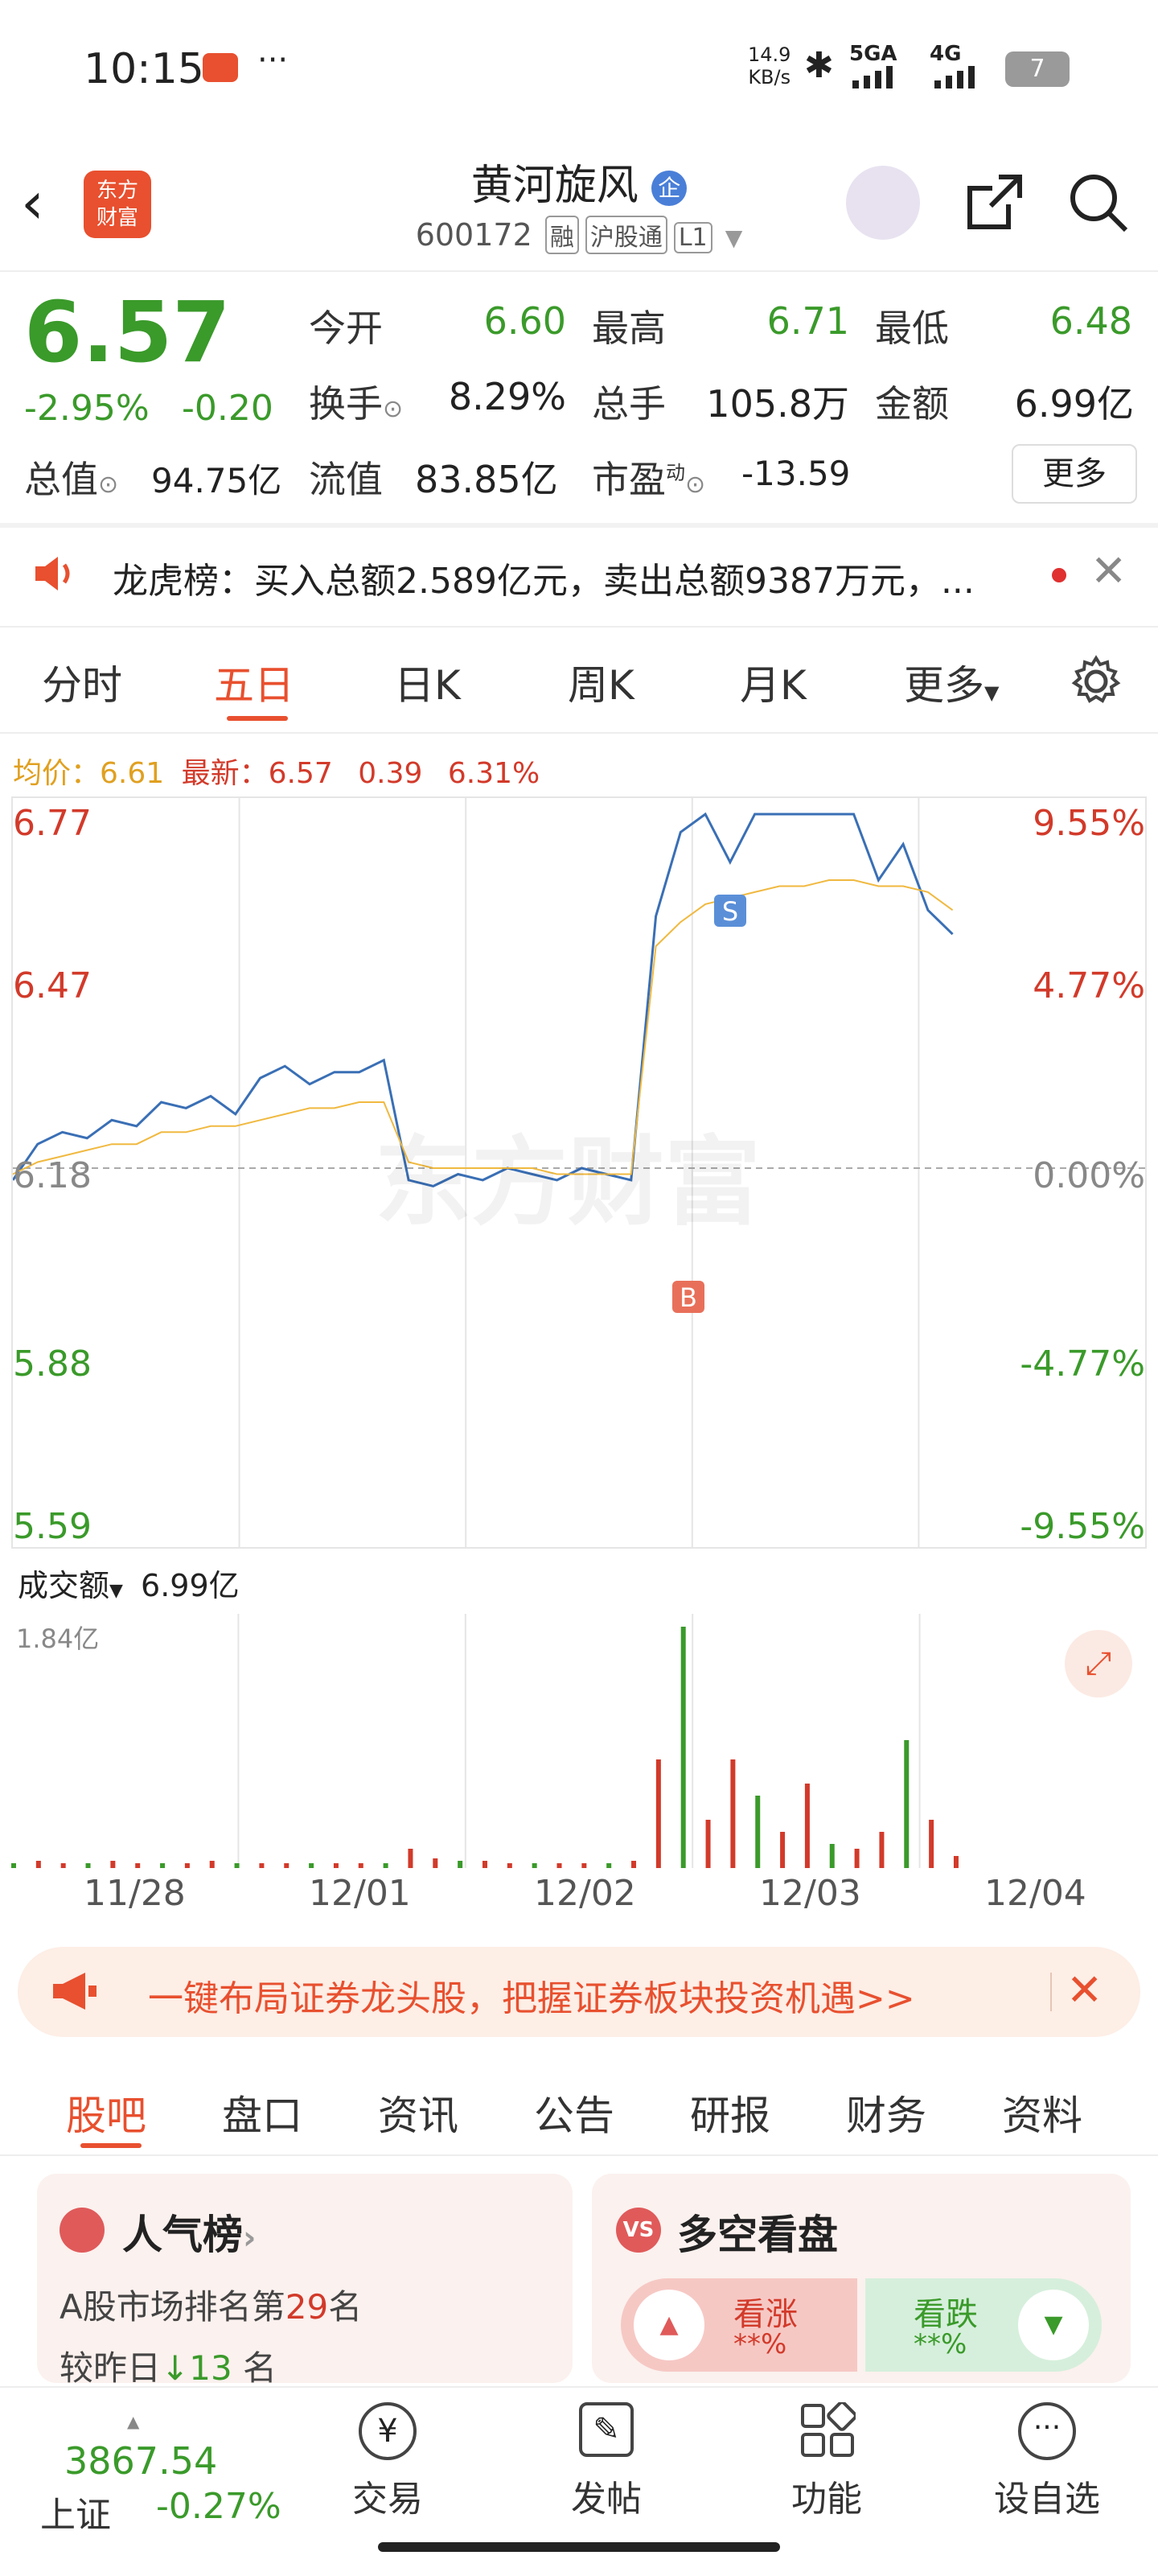  I want to click on promo-banner: 一键布局证券龙头股，把握证券板块投资机遇>> ✕, so click(579, 1992).